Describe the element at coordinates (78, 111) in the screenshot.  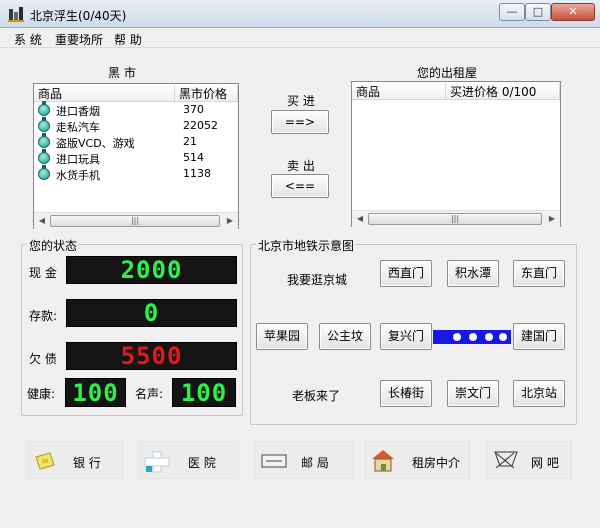
I see `item-name: 进口香烟` at that location.